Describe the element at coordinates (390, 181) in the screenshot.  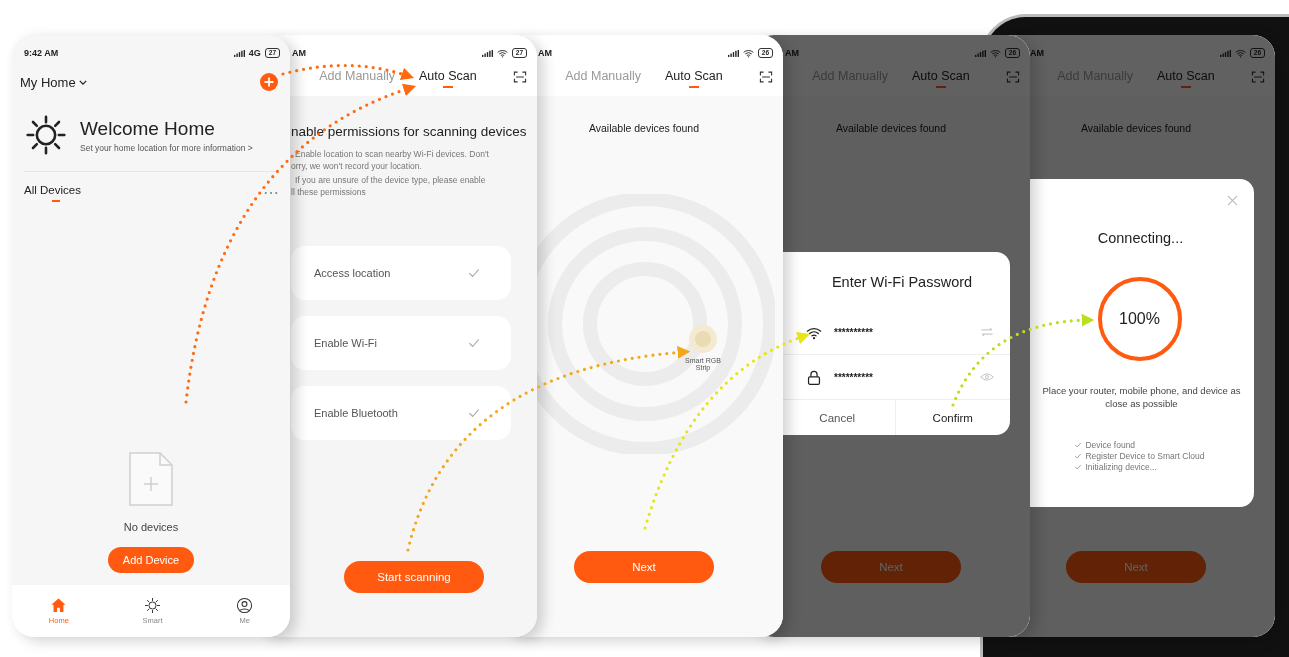
I see `note-text: If you are unsure of the device type, please enable` at that location.